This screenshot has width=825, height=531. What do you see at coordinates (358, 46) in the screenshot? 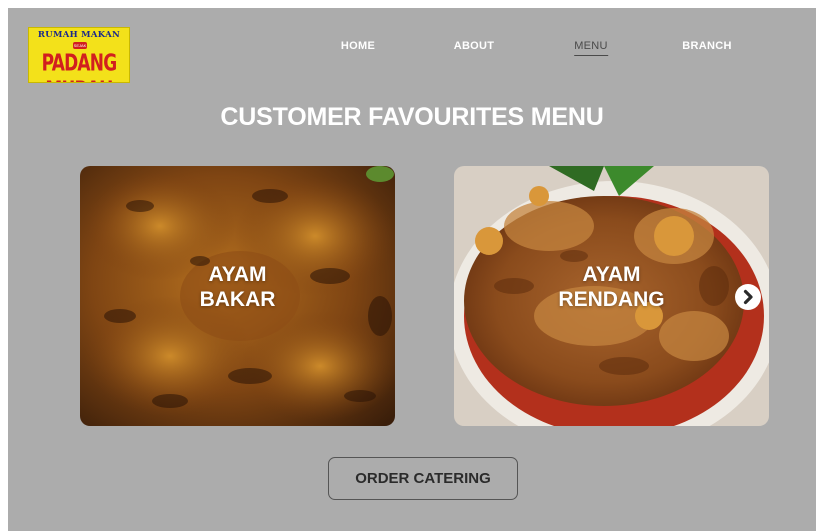
I see `nav-home: HOME` at bounding box center [358, 46].